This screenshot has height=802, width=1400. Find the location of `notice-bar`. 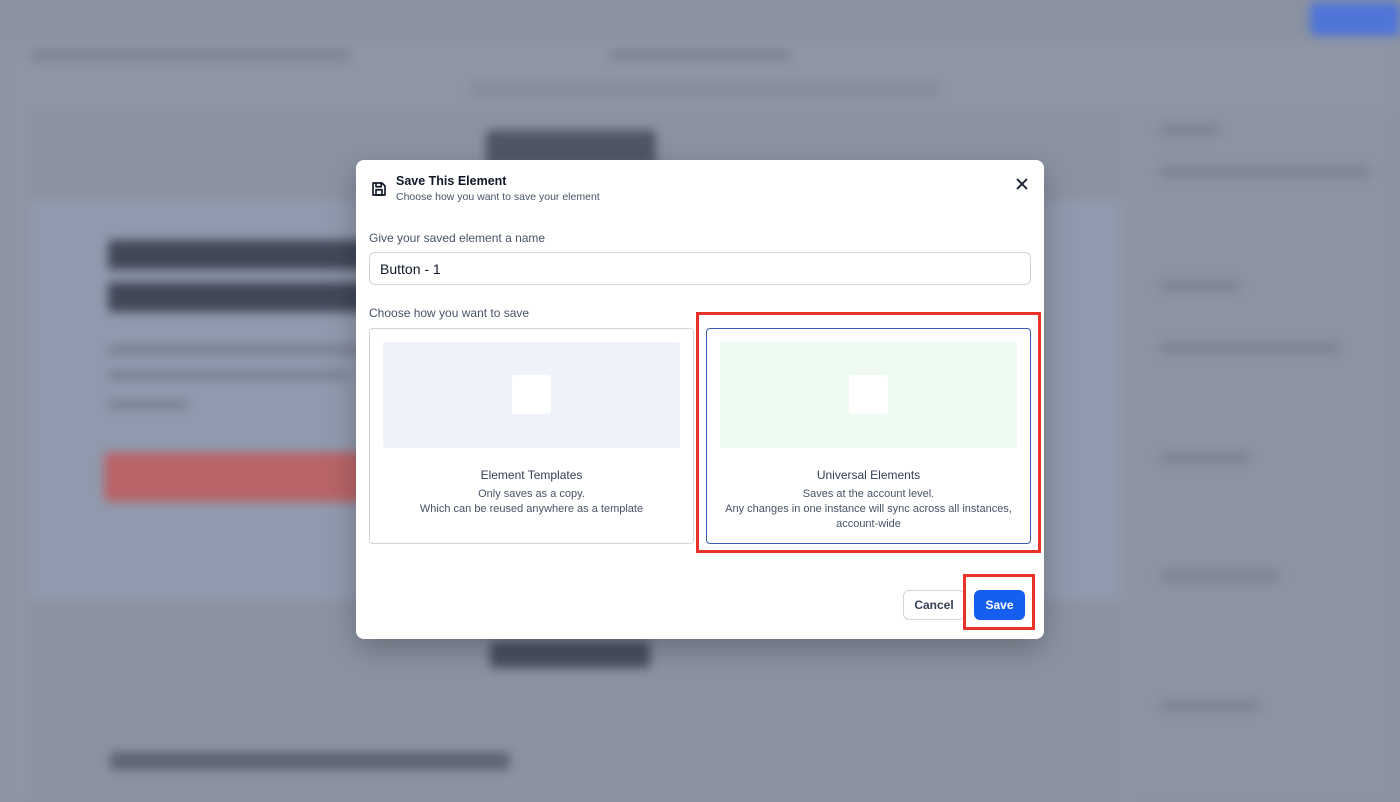

notice-bar is located at coordinates (705, 90).